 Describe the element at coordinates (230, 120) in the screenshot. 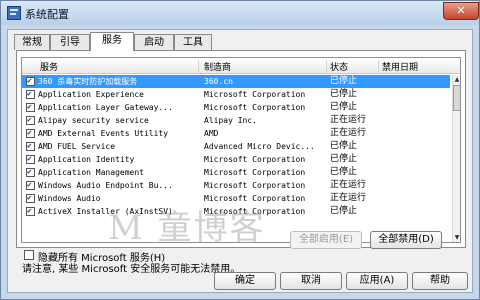

I see `service-maker: Alipay Inc.` at that location.